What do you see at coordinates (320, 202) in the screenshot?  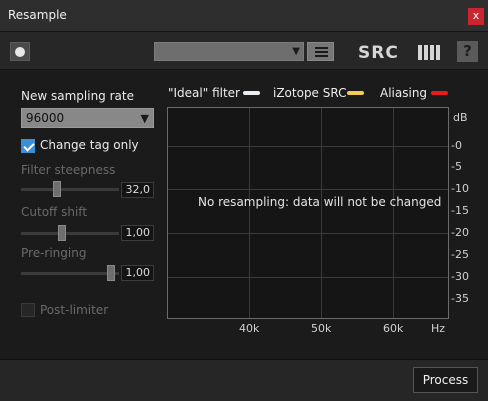 I see `graph-message: No resampling: data will not be changed` at bounding box center [320, 202].